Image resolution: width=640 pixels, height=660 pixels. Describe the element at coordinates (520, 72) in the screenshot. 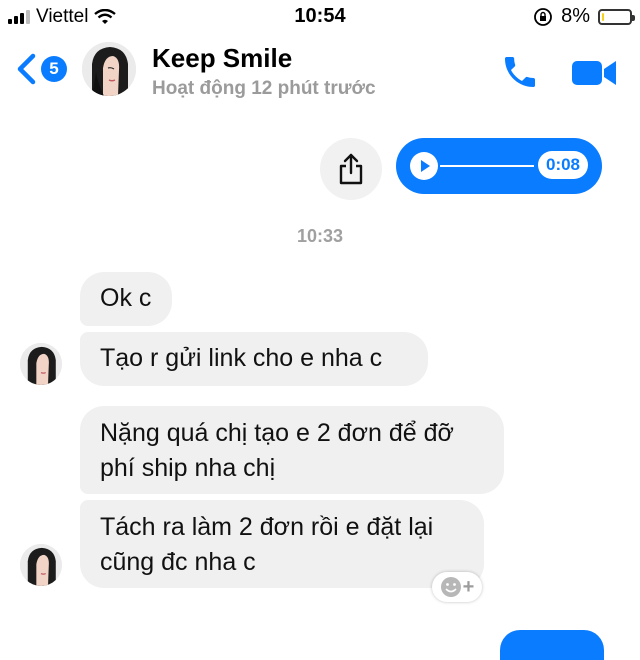

I see `phone-icon` at that location.